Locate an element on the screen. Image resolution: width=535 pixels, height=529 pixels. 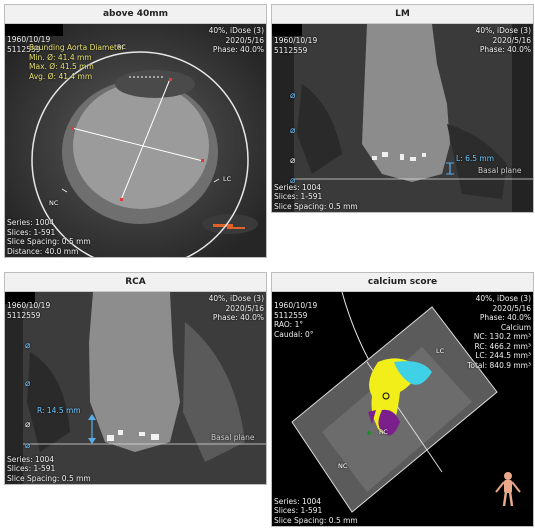
rao-angle: RAO: 1° is located at coordinates (289, 324).